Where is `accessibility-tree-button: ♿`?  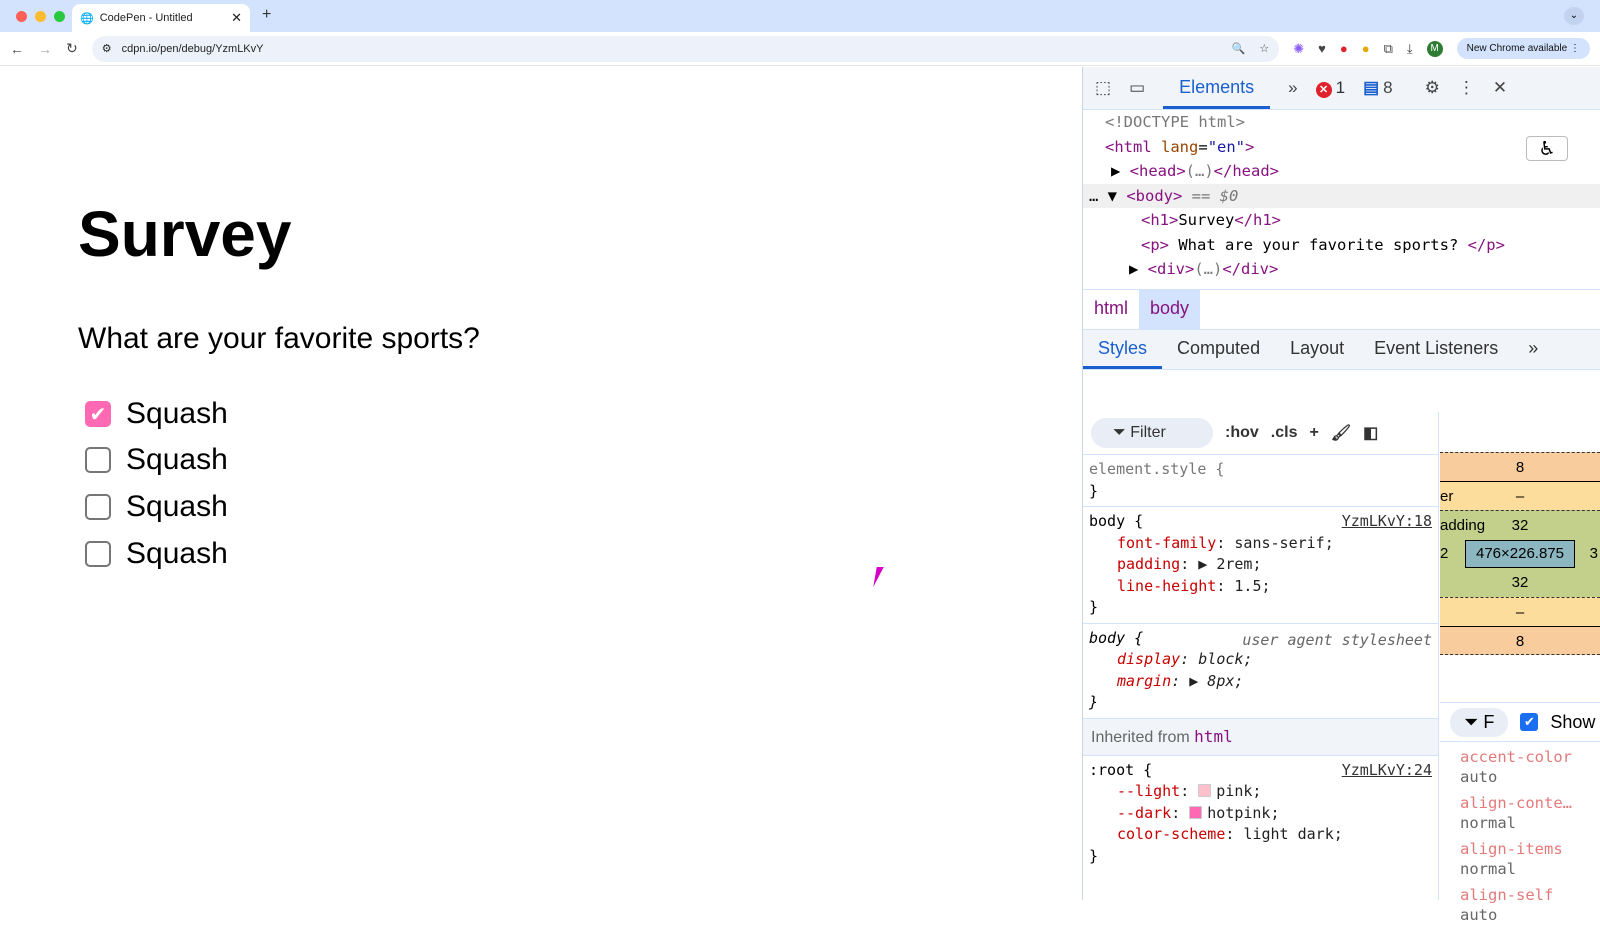
accessibility-tree-button: ♿ is located at coordinates (1547, 148).